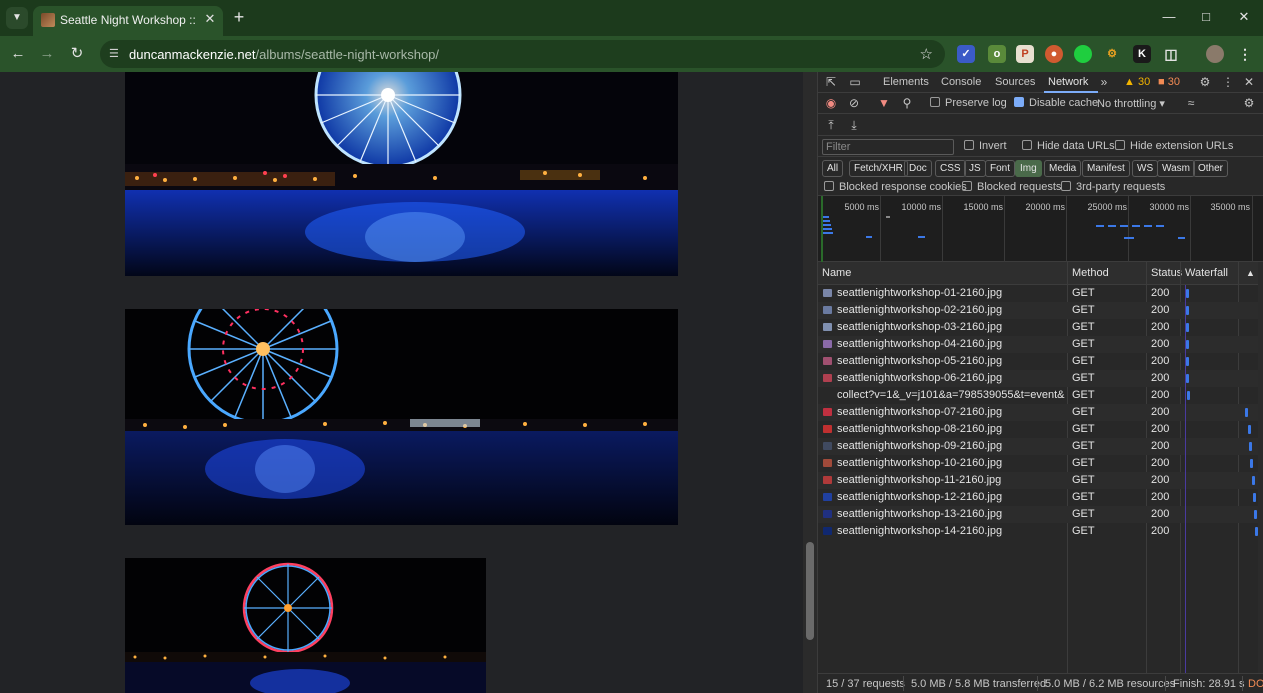 The height and width of the screenshot is (693, 1263). What do you see at coordinates (1250, 273) in the screenshot?
I see `sort-ascending-icon: ▲` at bounding box center [1250, 273].